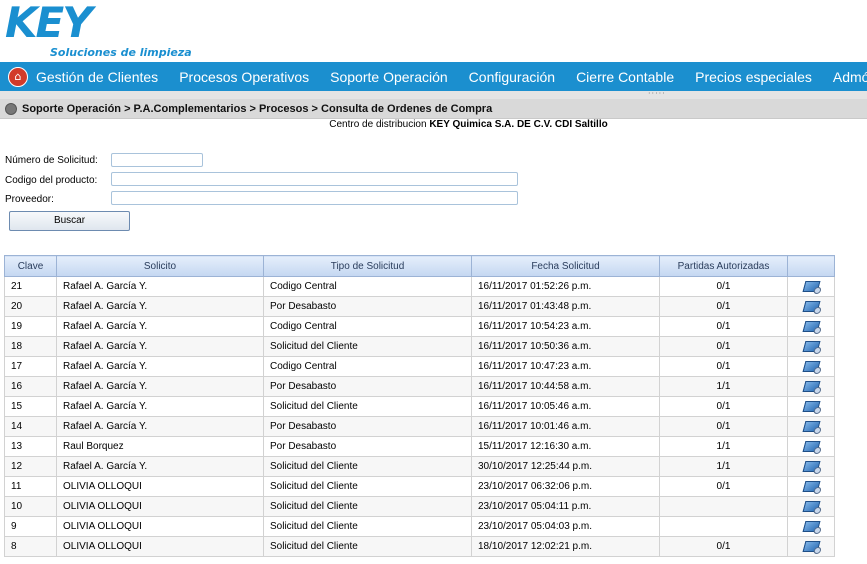 Image resolution: width=867 pixels, height=564 pixels. I want to click on col-partidas: Partidas Autorizadas, so click(723, 266).